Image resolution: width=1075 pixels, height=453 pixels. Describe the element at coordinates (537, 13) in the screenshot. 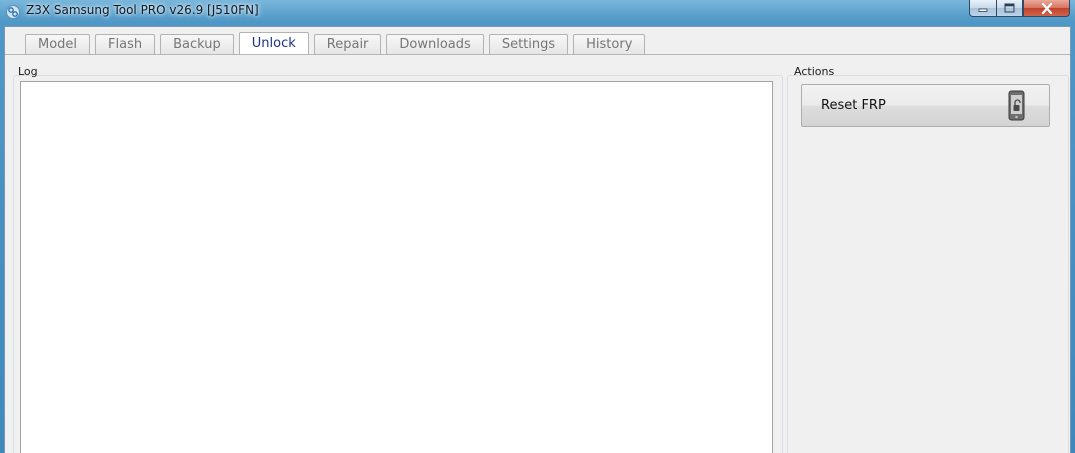

I see `title-bar: Z3X Samsung Tool PRO v26.9 [J510FN]` at that location.